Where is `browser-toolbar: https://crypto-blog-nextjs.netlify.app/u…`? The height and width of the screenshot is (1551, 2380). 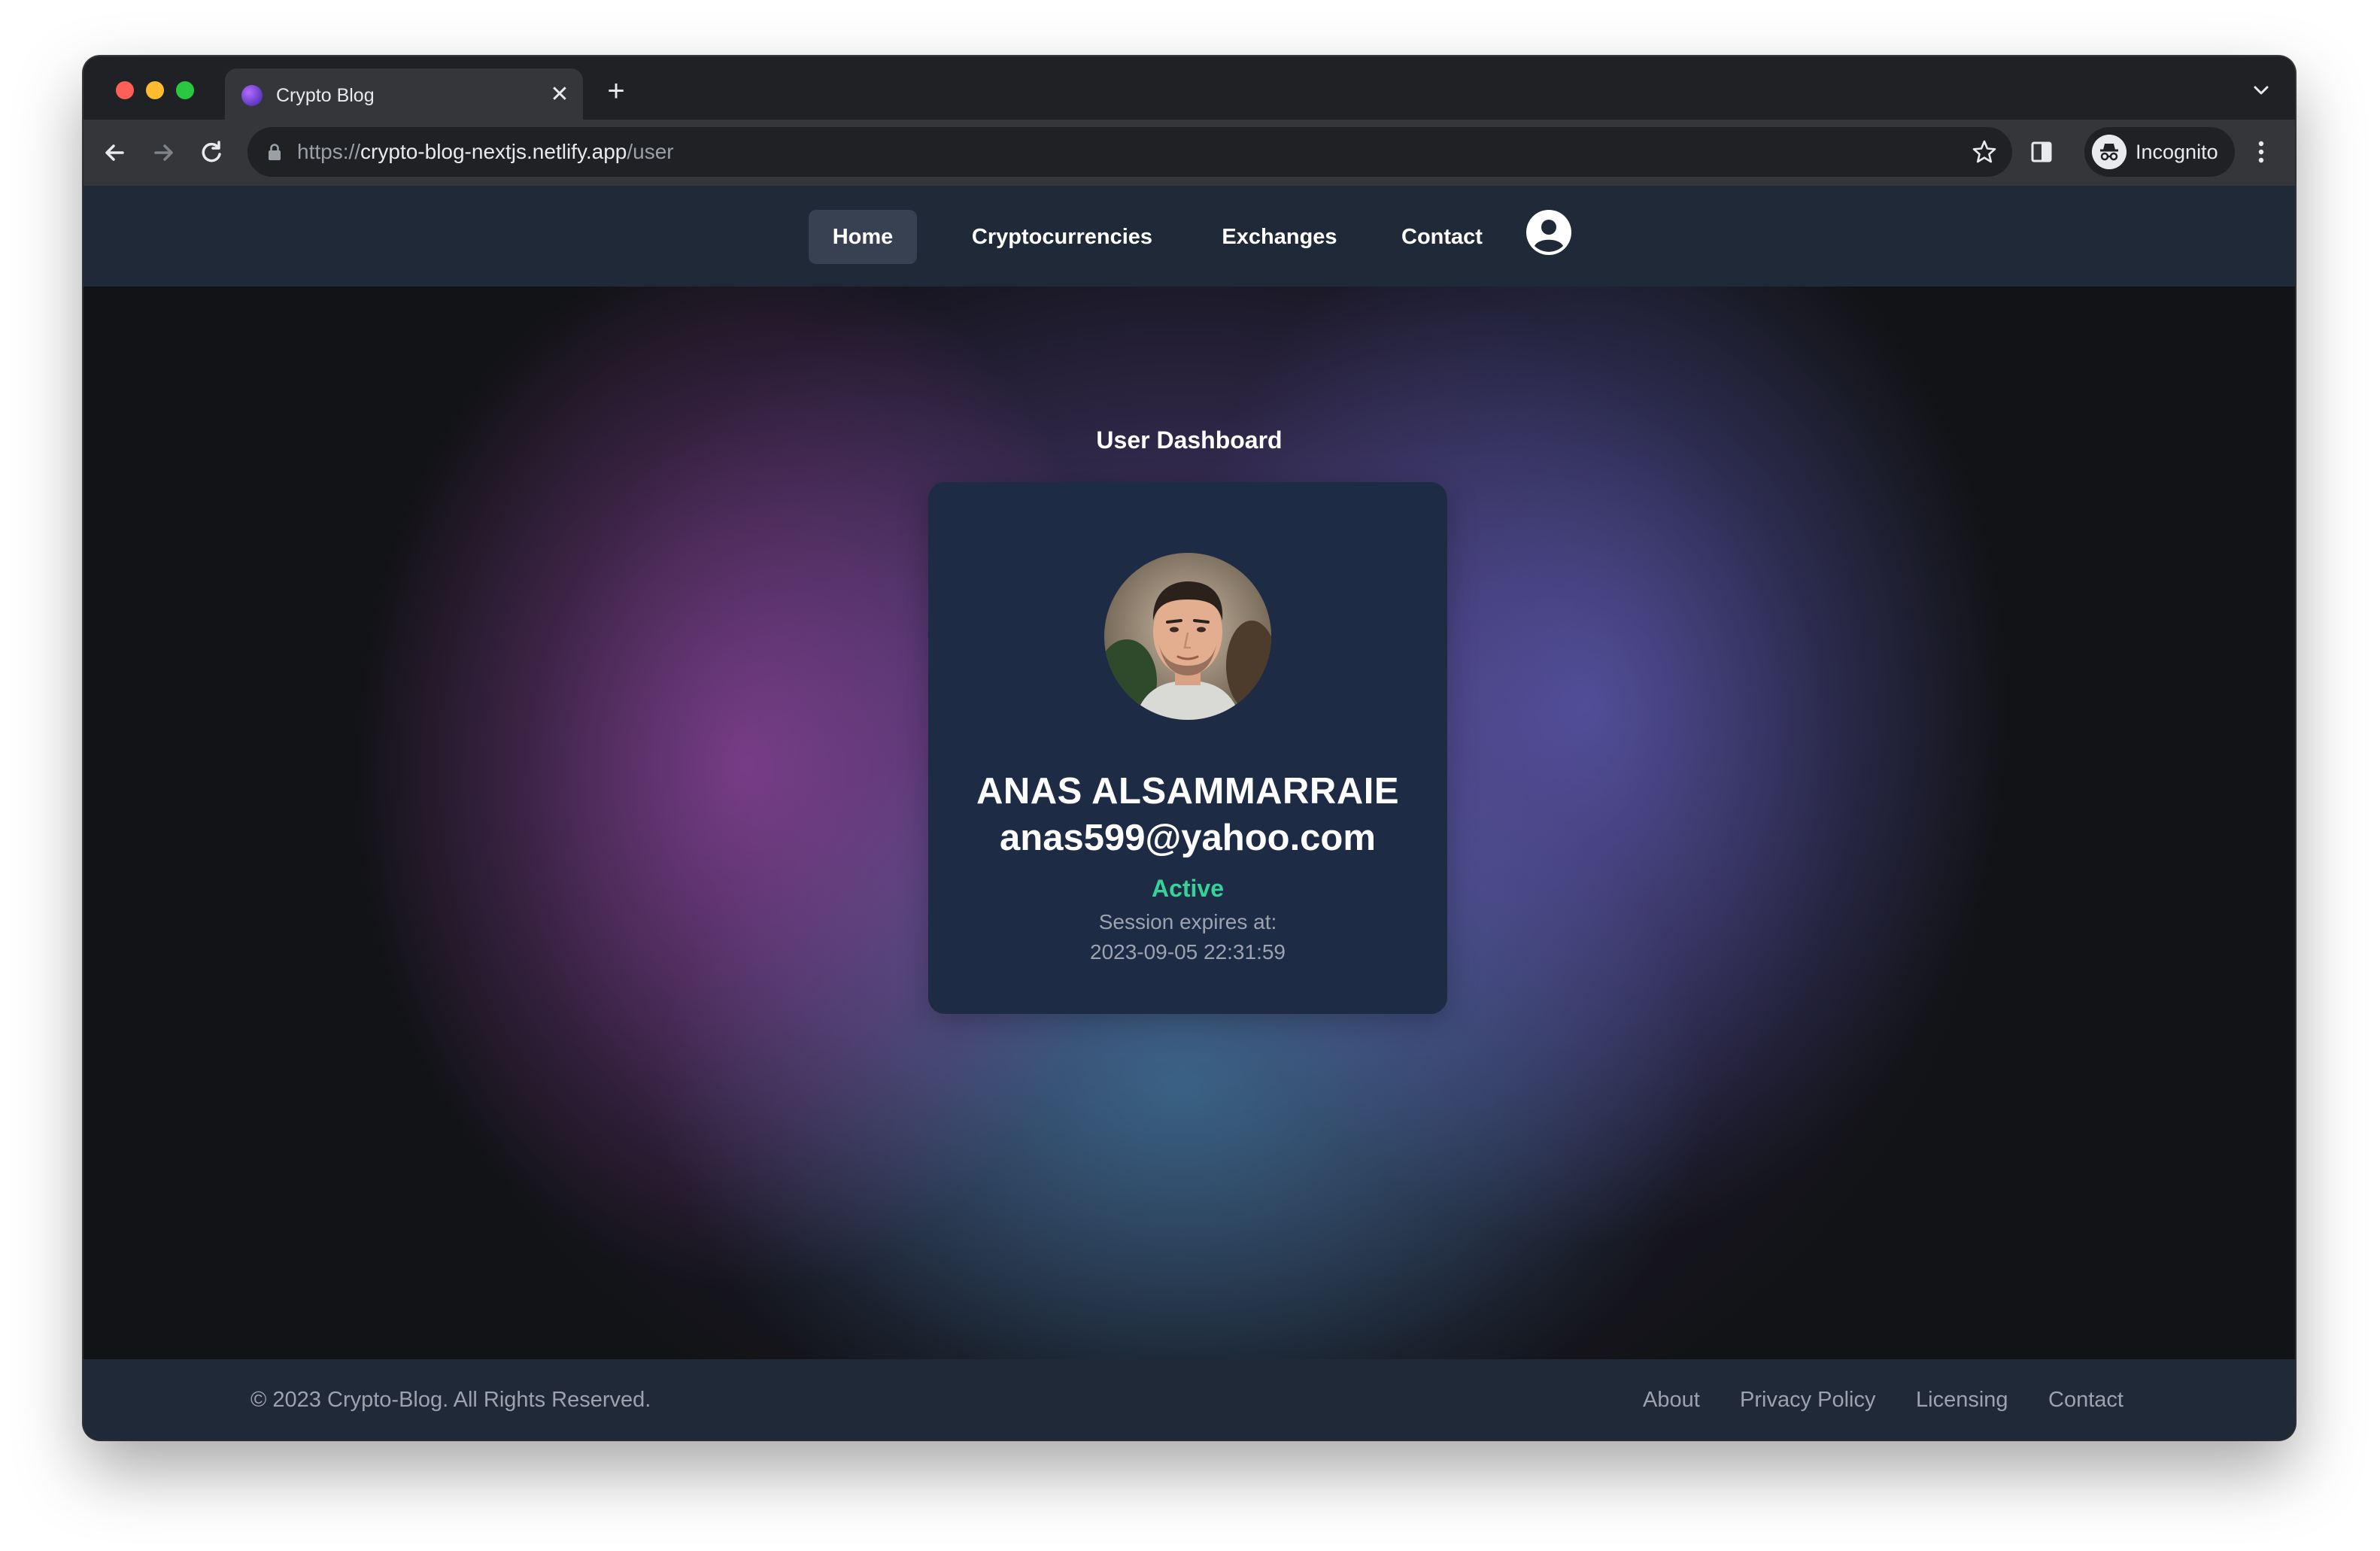
browser-toolbar: https://crypto-blog-nextjs.netlify.app/u… is located at coordinates (1189, 153).